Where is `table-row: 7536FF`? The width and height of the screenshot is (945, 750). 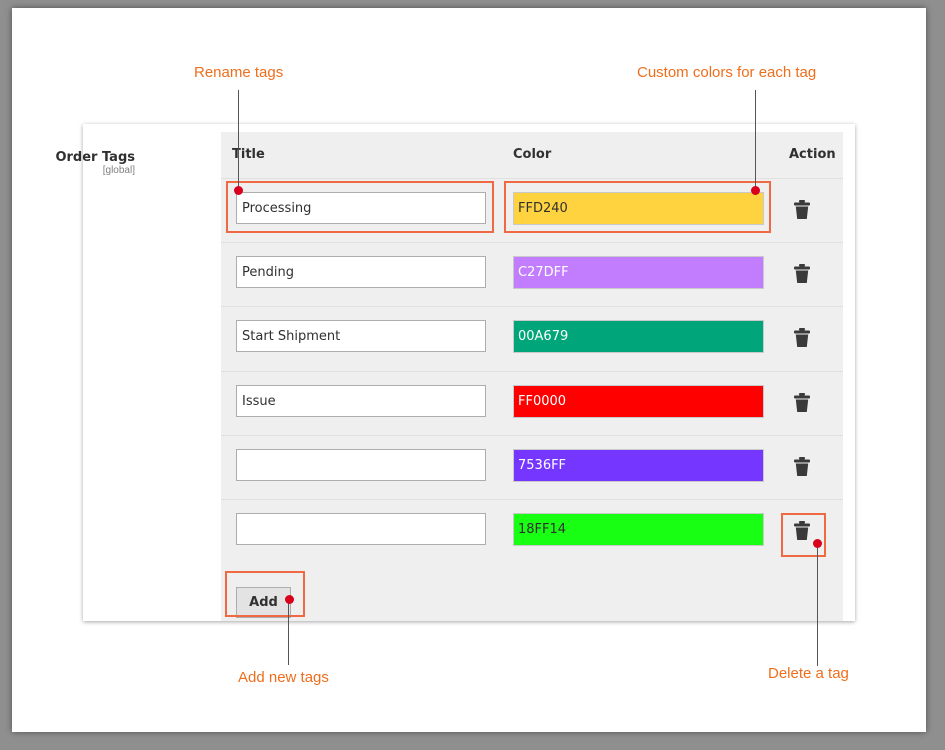 table-row: 7536FF is located at coordinates (532, 467).